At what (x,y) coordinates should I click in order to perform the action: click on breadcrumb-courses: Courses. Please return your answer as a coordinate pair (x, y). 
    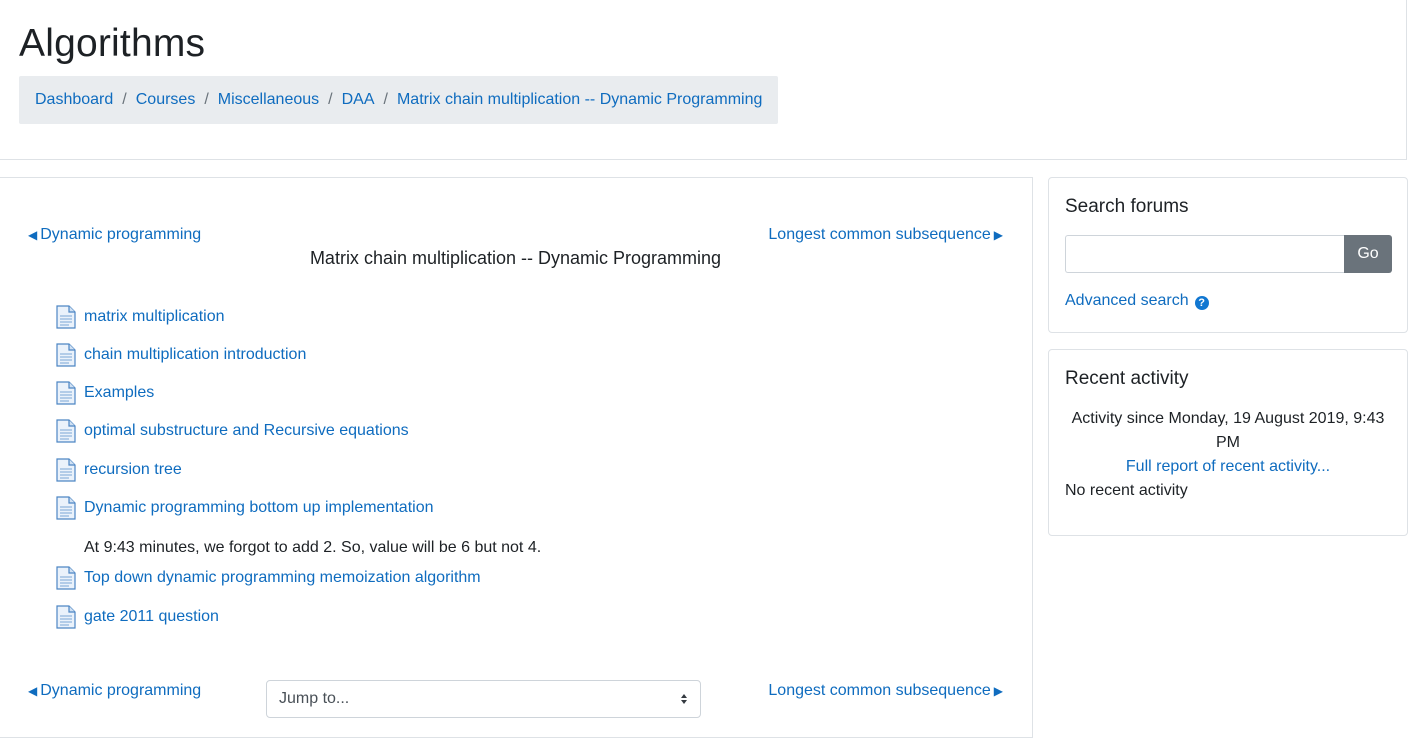
    Looking at the image, I should click on (166, 100).